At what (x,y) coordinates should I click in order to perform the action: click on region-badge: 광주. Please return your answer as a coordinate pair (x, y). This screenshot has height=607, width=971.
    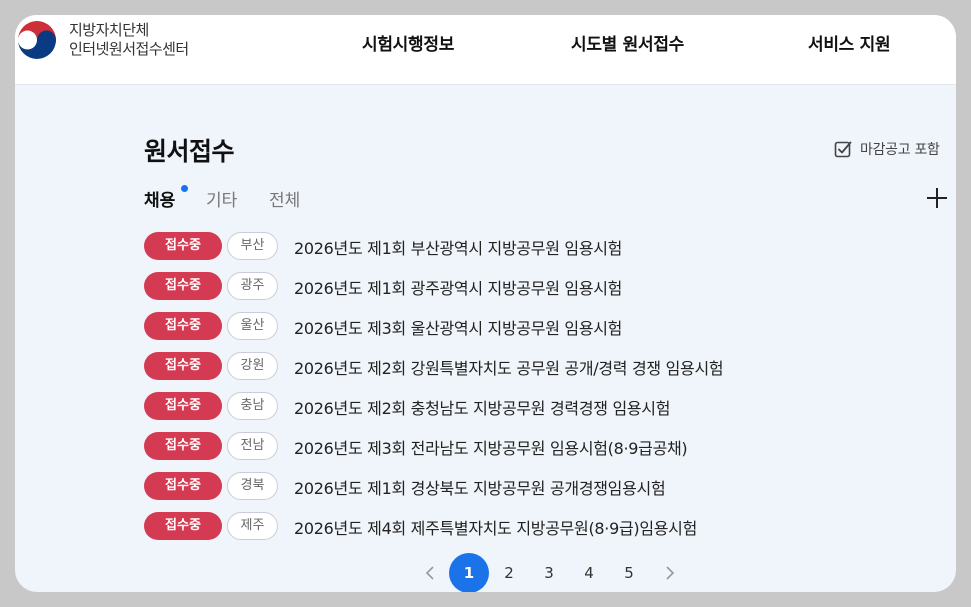
    Looking at the image, I should click on (252, 286).